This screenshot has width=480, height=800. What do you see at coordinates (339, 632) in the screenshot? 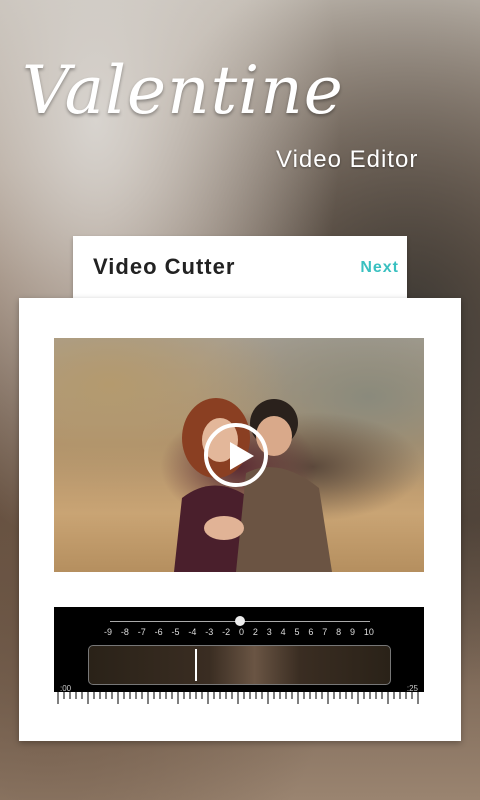
I see `scale-label: 8` at bounding box center [339, 632].